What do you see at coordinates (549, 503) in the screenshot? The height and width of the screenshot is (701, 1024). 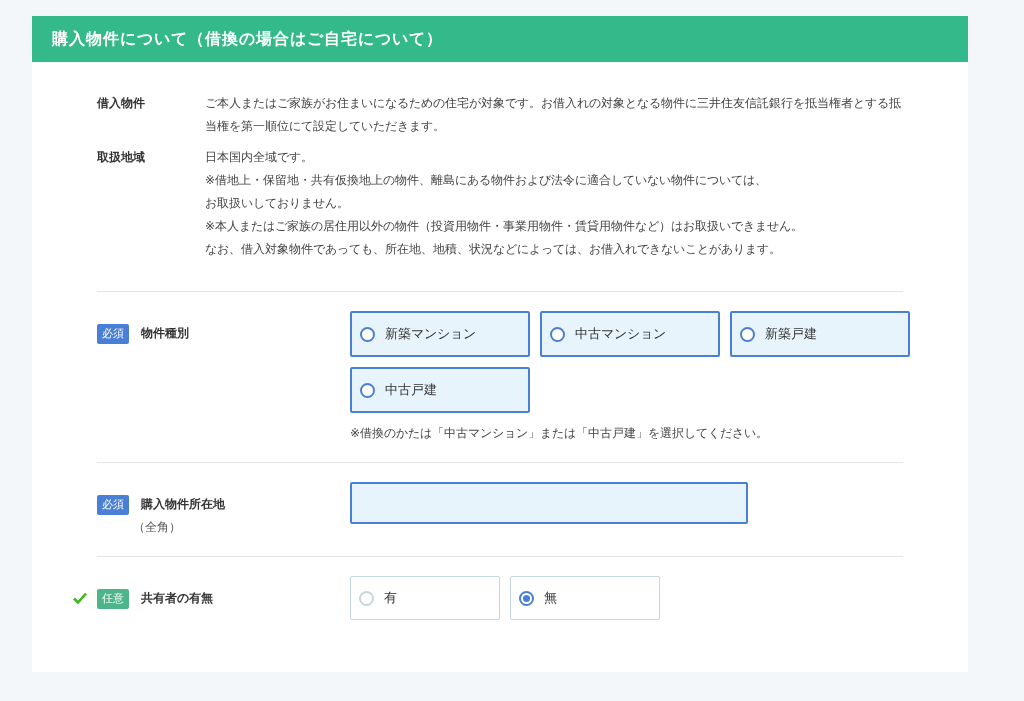 I see `input-field` at bounding box center [549, 503].